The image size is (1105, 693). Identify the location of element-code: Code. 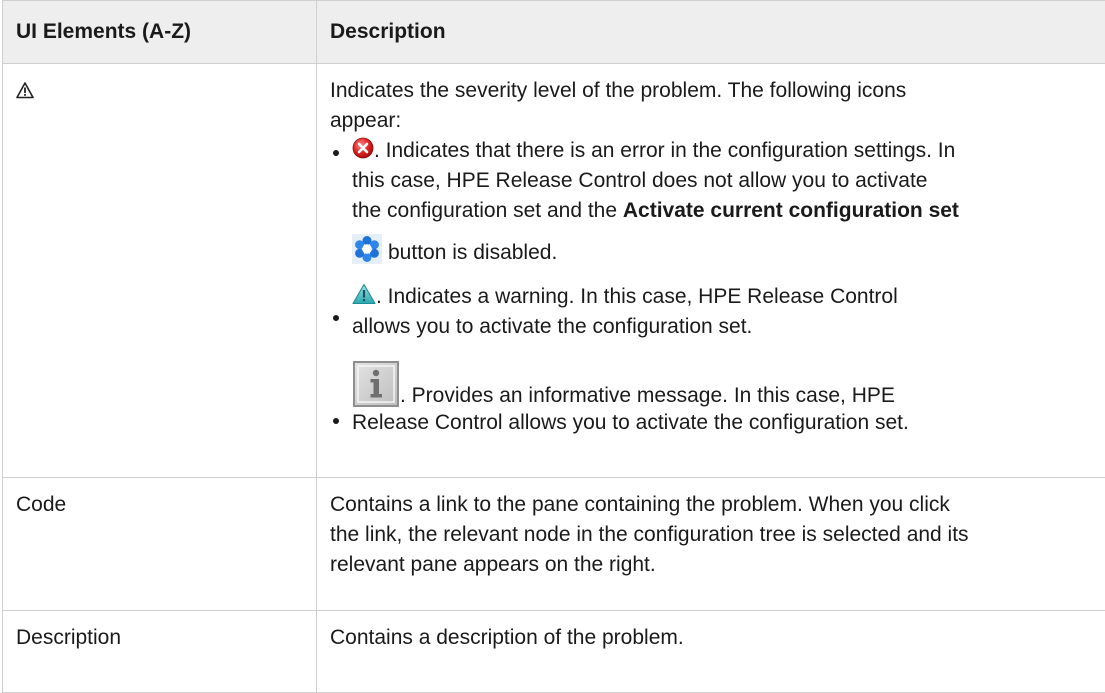
(41, 504).